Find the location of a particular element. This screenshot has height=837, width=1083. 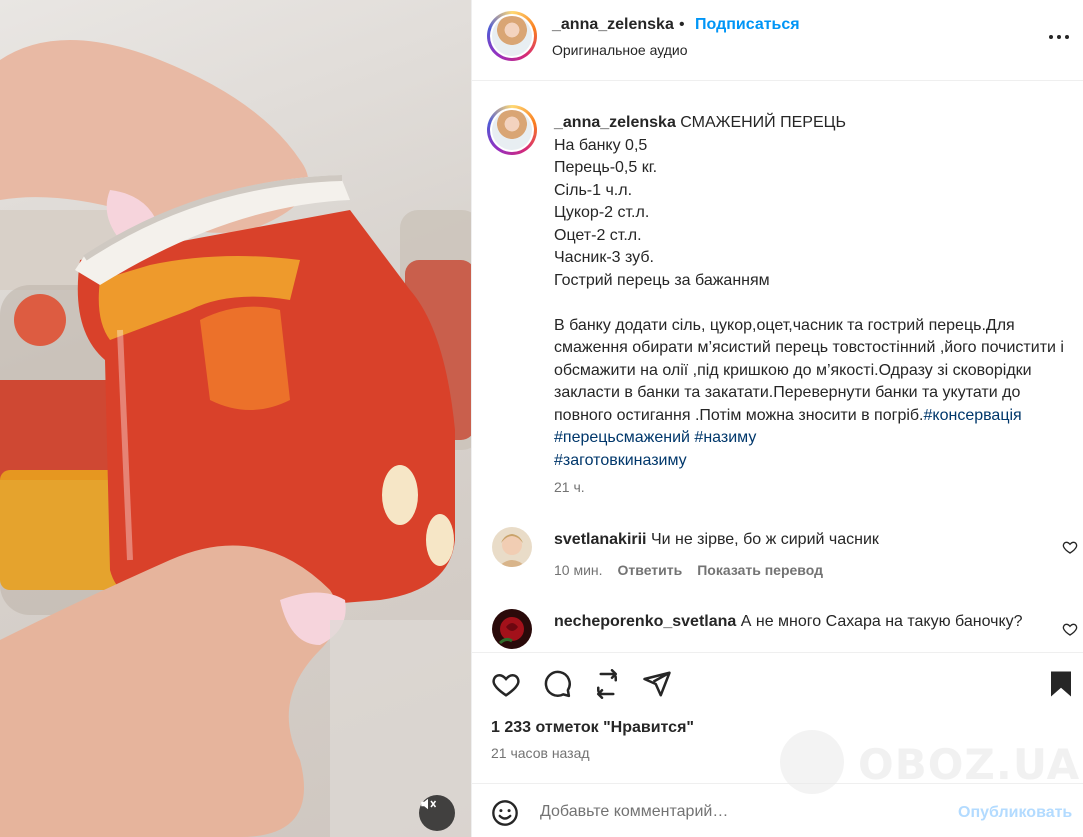

reply-button: Ответить is located at coordinates (650, 570).